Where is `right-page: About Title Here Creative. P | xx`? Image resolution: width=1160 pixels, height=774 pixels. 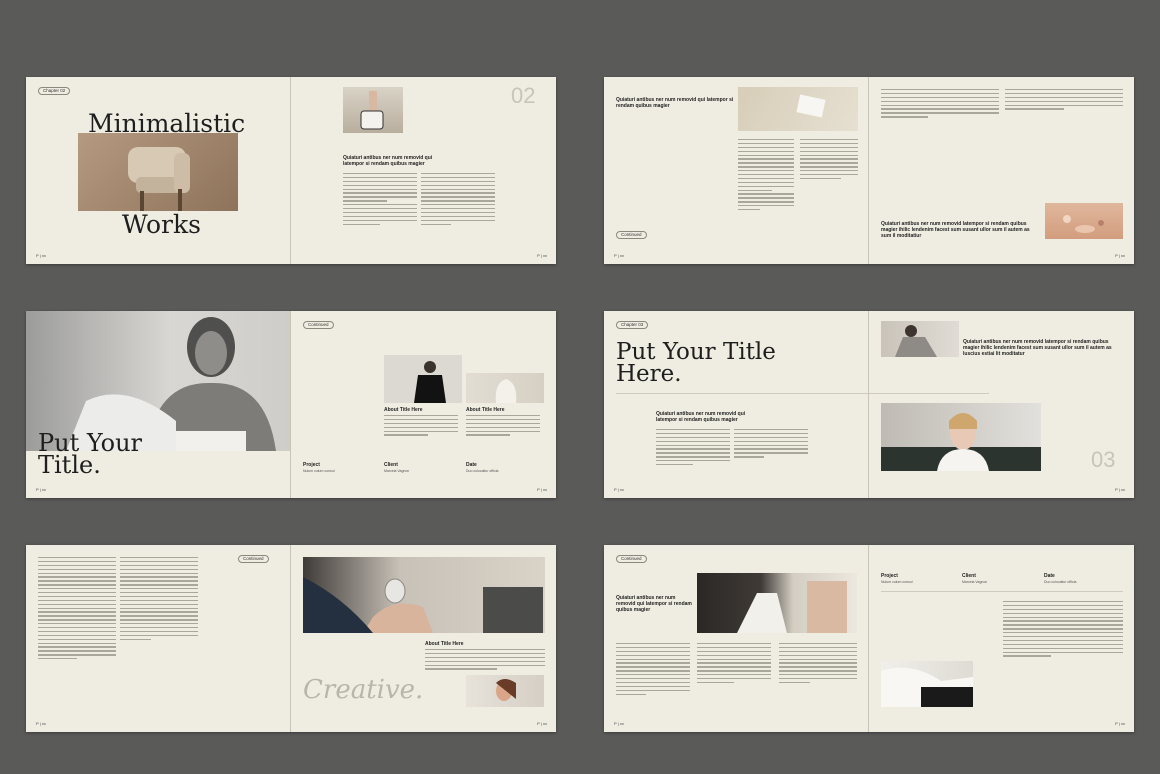 right-page: About Title Here Creative. P | xx is located at coordinates (423, 638).